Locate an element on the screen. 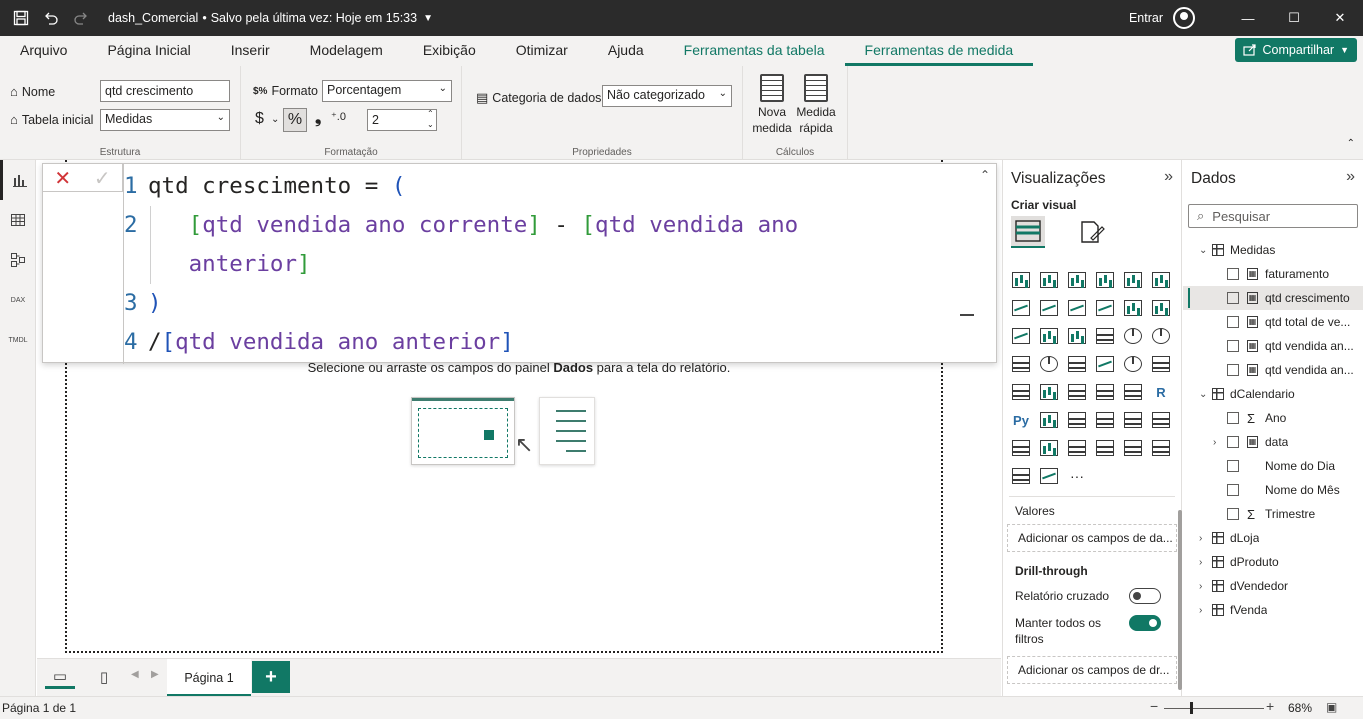 Image resolution: width=1363 pixels, height=719 pixels. percent-button: % is located at coordinates (295, 120).